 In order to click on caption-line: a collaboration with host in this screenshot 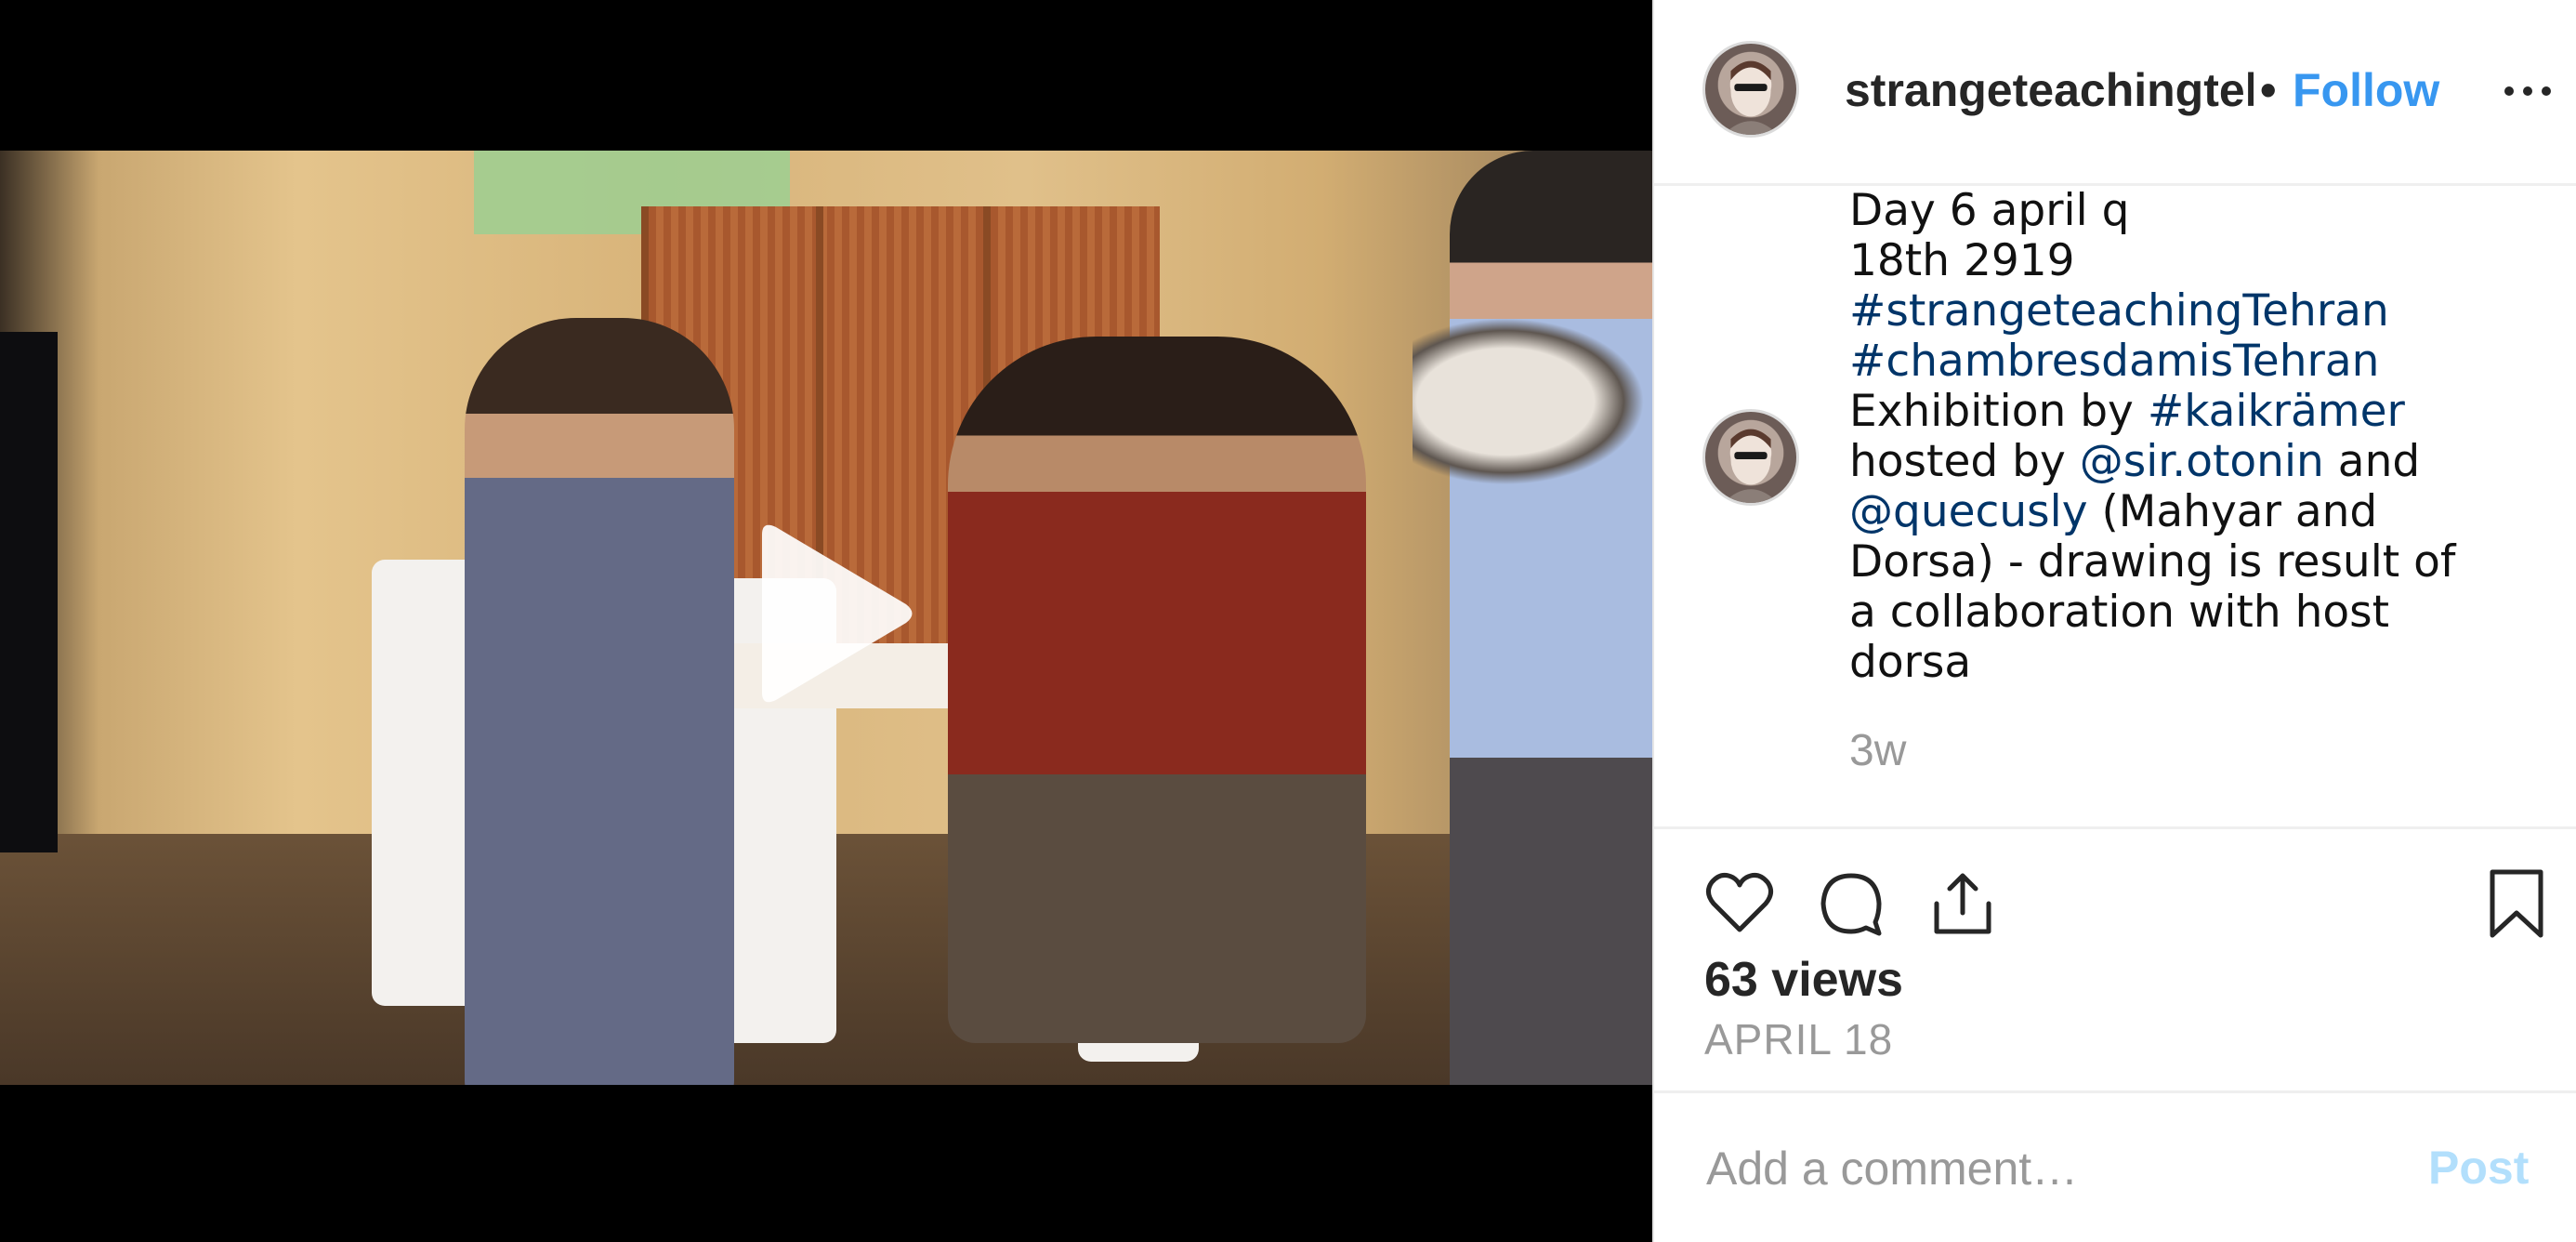, I will do `click(2197, 613)`.